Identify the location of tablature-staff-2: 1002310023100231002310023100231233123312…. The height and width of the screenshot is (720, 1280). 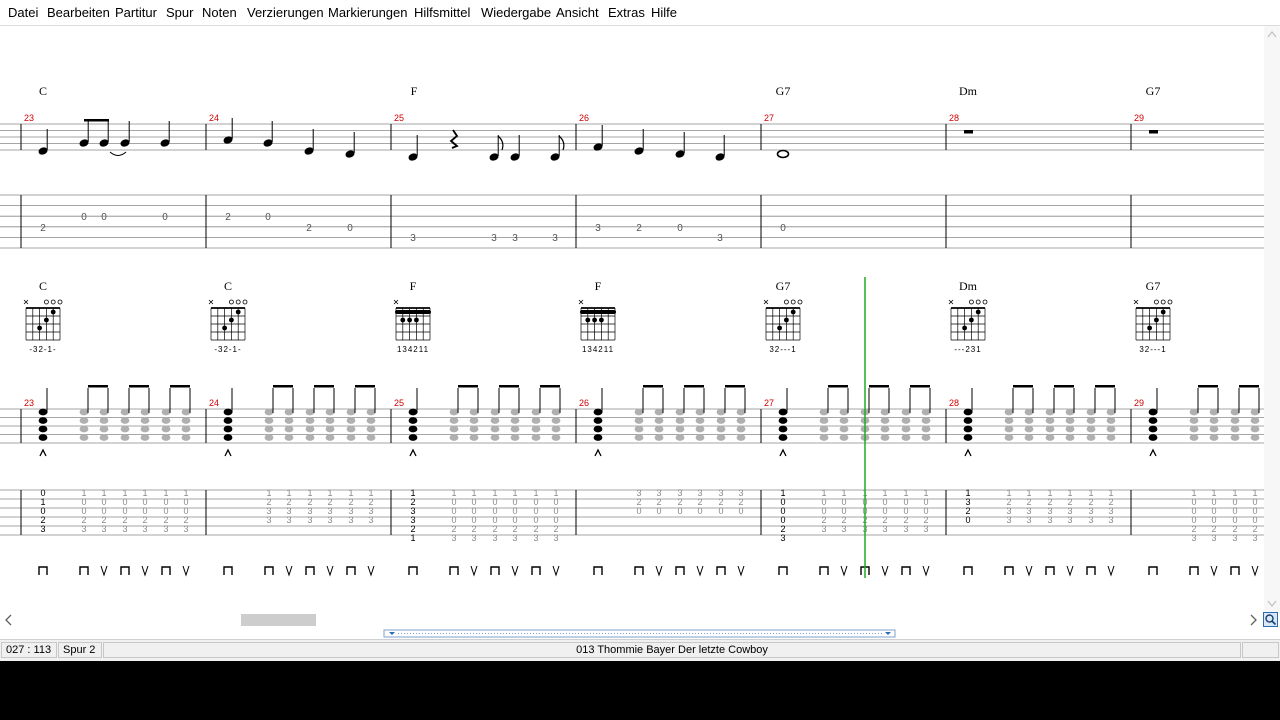
(632, 515).